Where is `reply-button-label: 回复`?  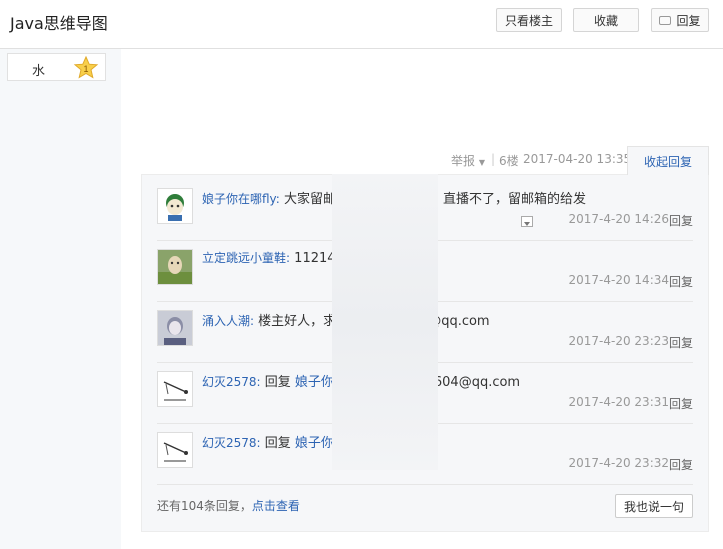 reply-button-label: 回复 is located at coordinates (688, 20).